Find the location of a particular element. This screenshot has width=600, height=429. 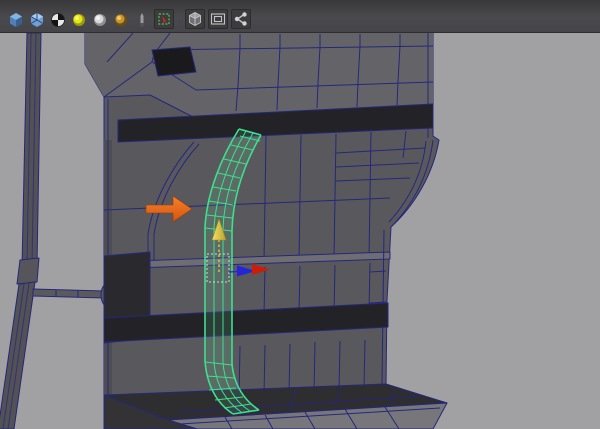

isolate-select-icon is located at coordinates (164, 19).